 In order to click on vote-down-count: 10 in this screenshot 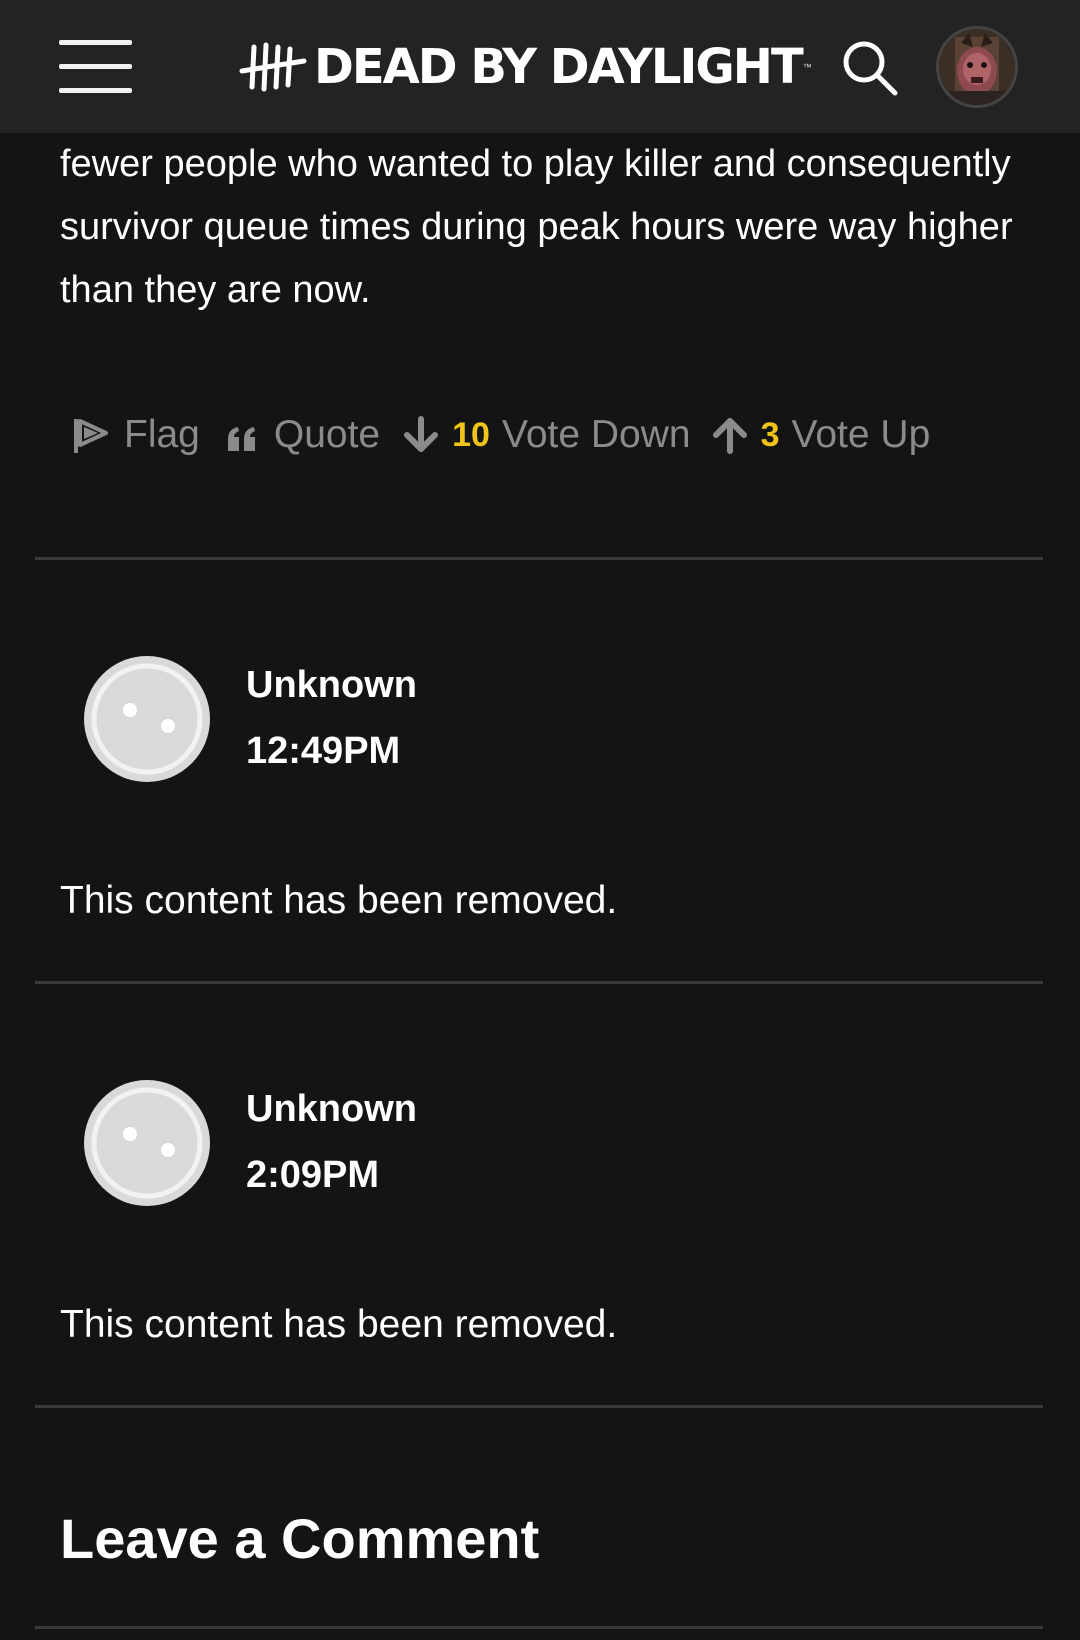, I will do `click(471, 434)`.